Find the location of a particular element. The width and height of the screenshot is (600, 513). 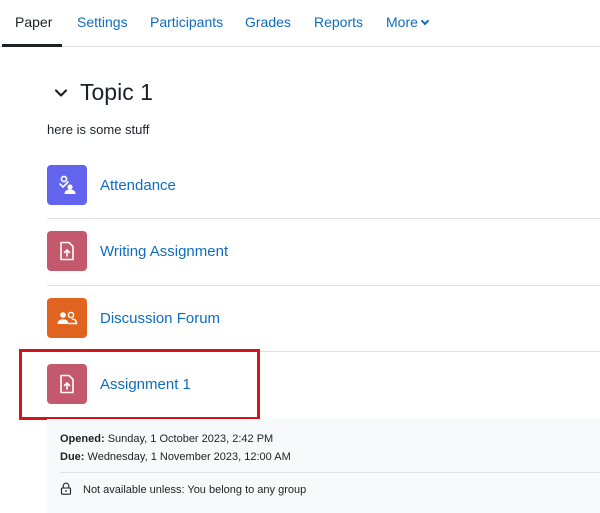

activity-link: Attendance is located at coordinates (138, 185).